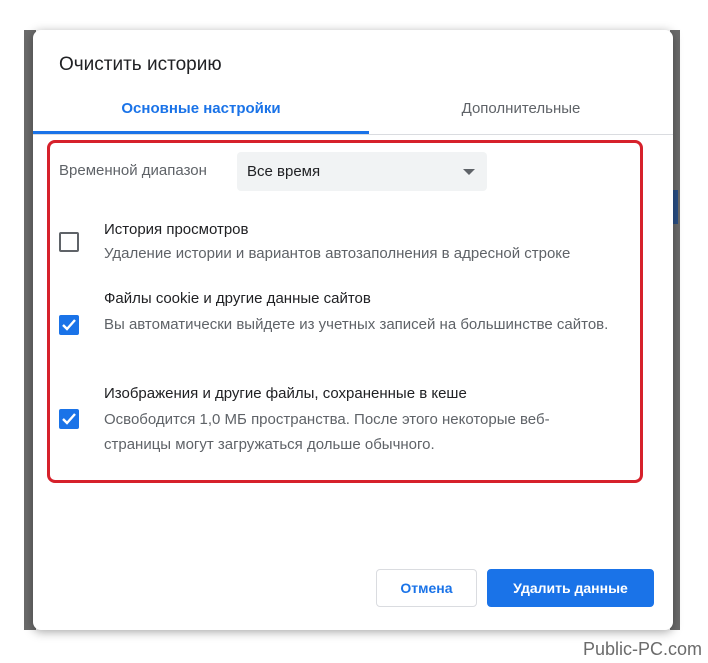  What do you see at coordinates (362, 171) in the screenshot?
I see `time-range-select: Все время` at bounding box center [362, 171].